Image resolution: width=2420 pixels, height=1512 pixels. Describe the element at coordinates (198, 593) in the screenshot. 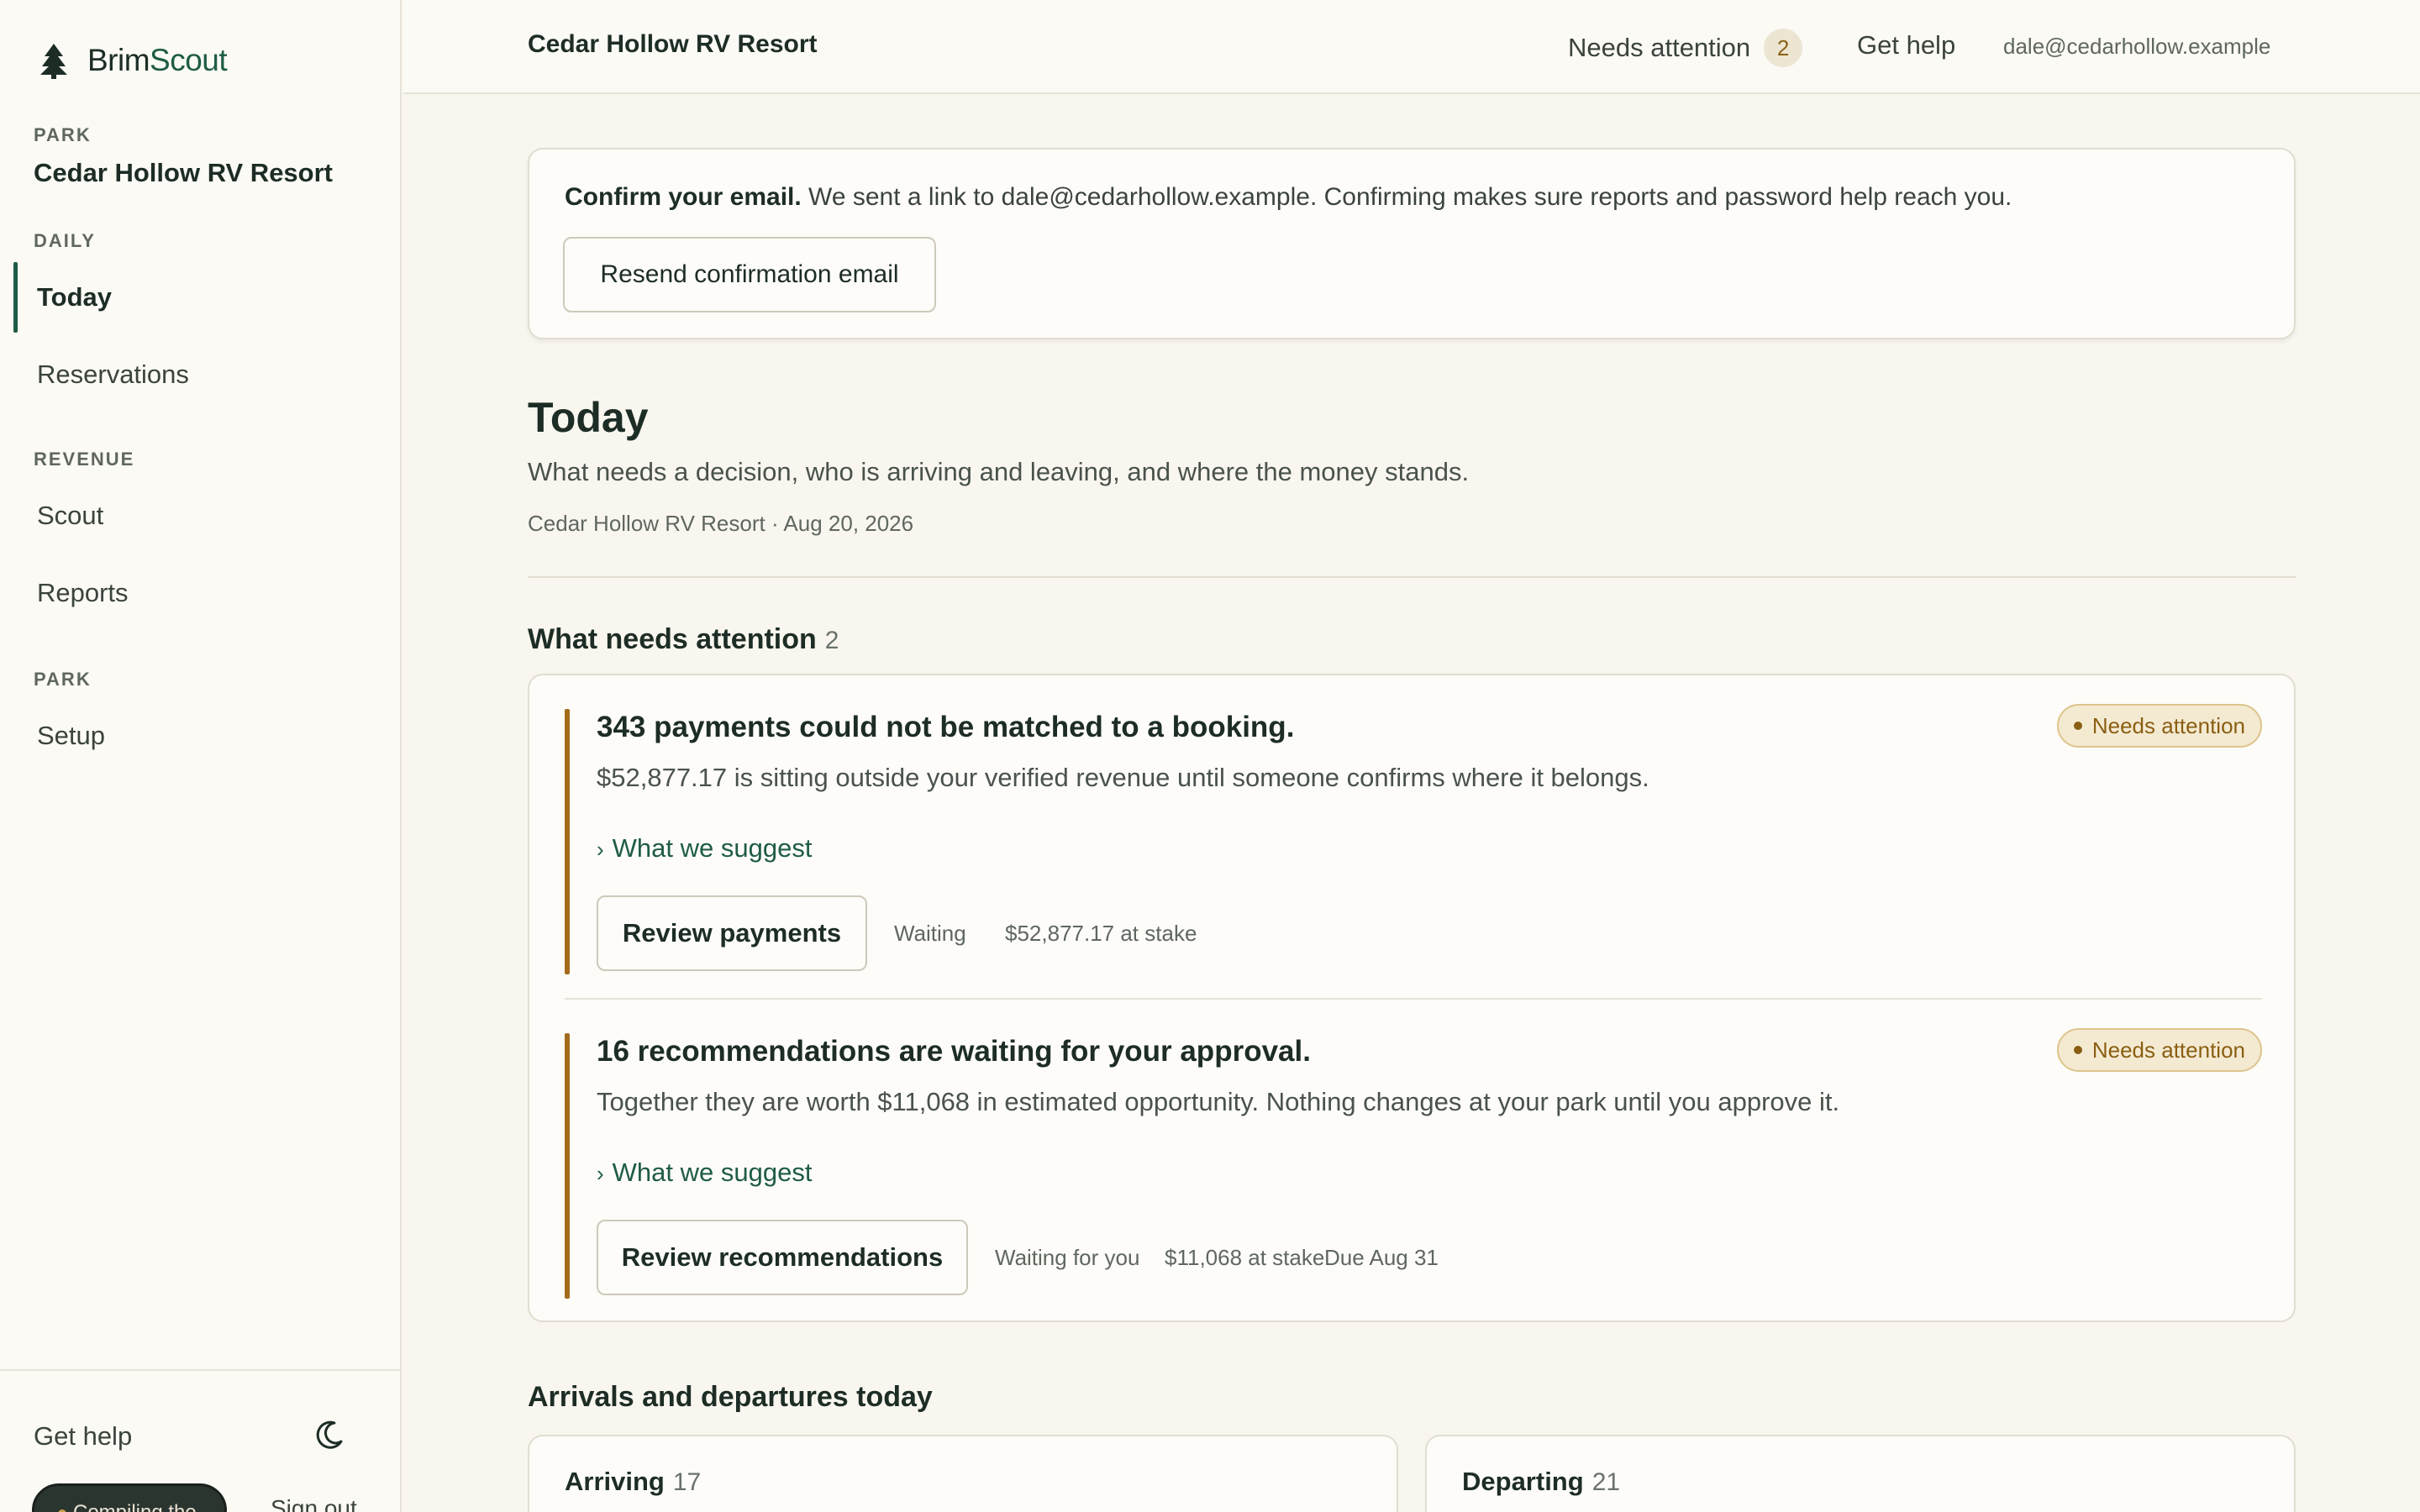

I see `sidebar-item-reports: Reports` at that location.